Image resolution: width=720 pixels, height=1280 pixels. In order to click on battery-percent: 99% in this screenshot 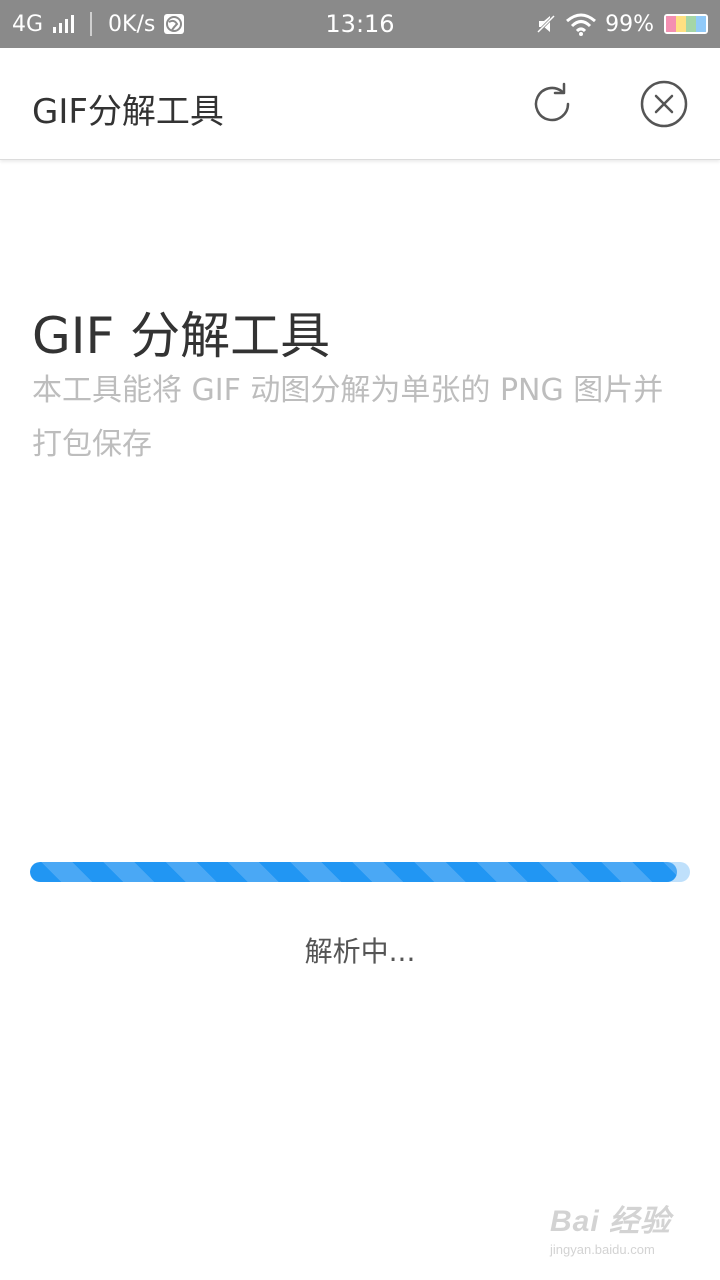, I will do `click(629, 24)`.